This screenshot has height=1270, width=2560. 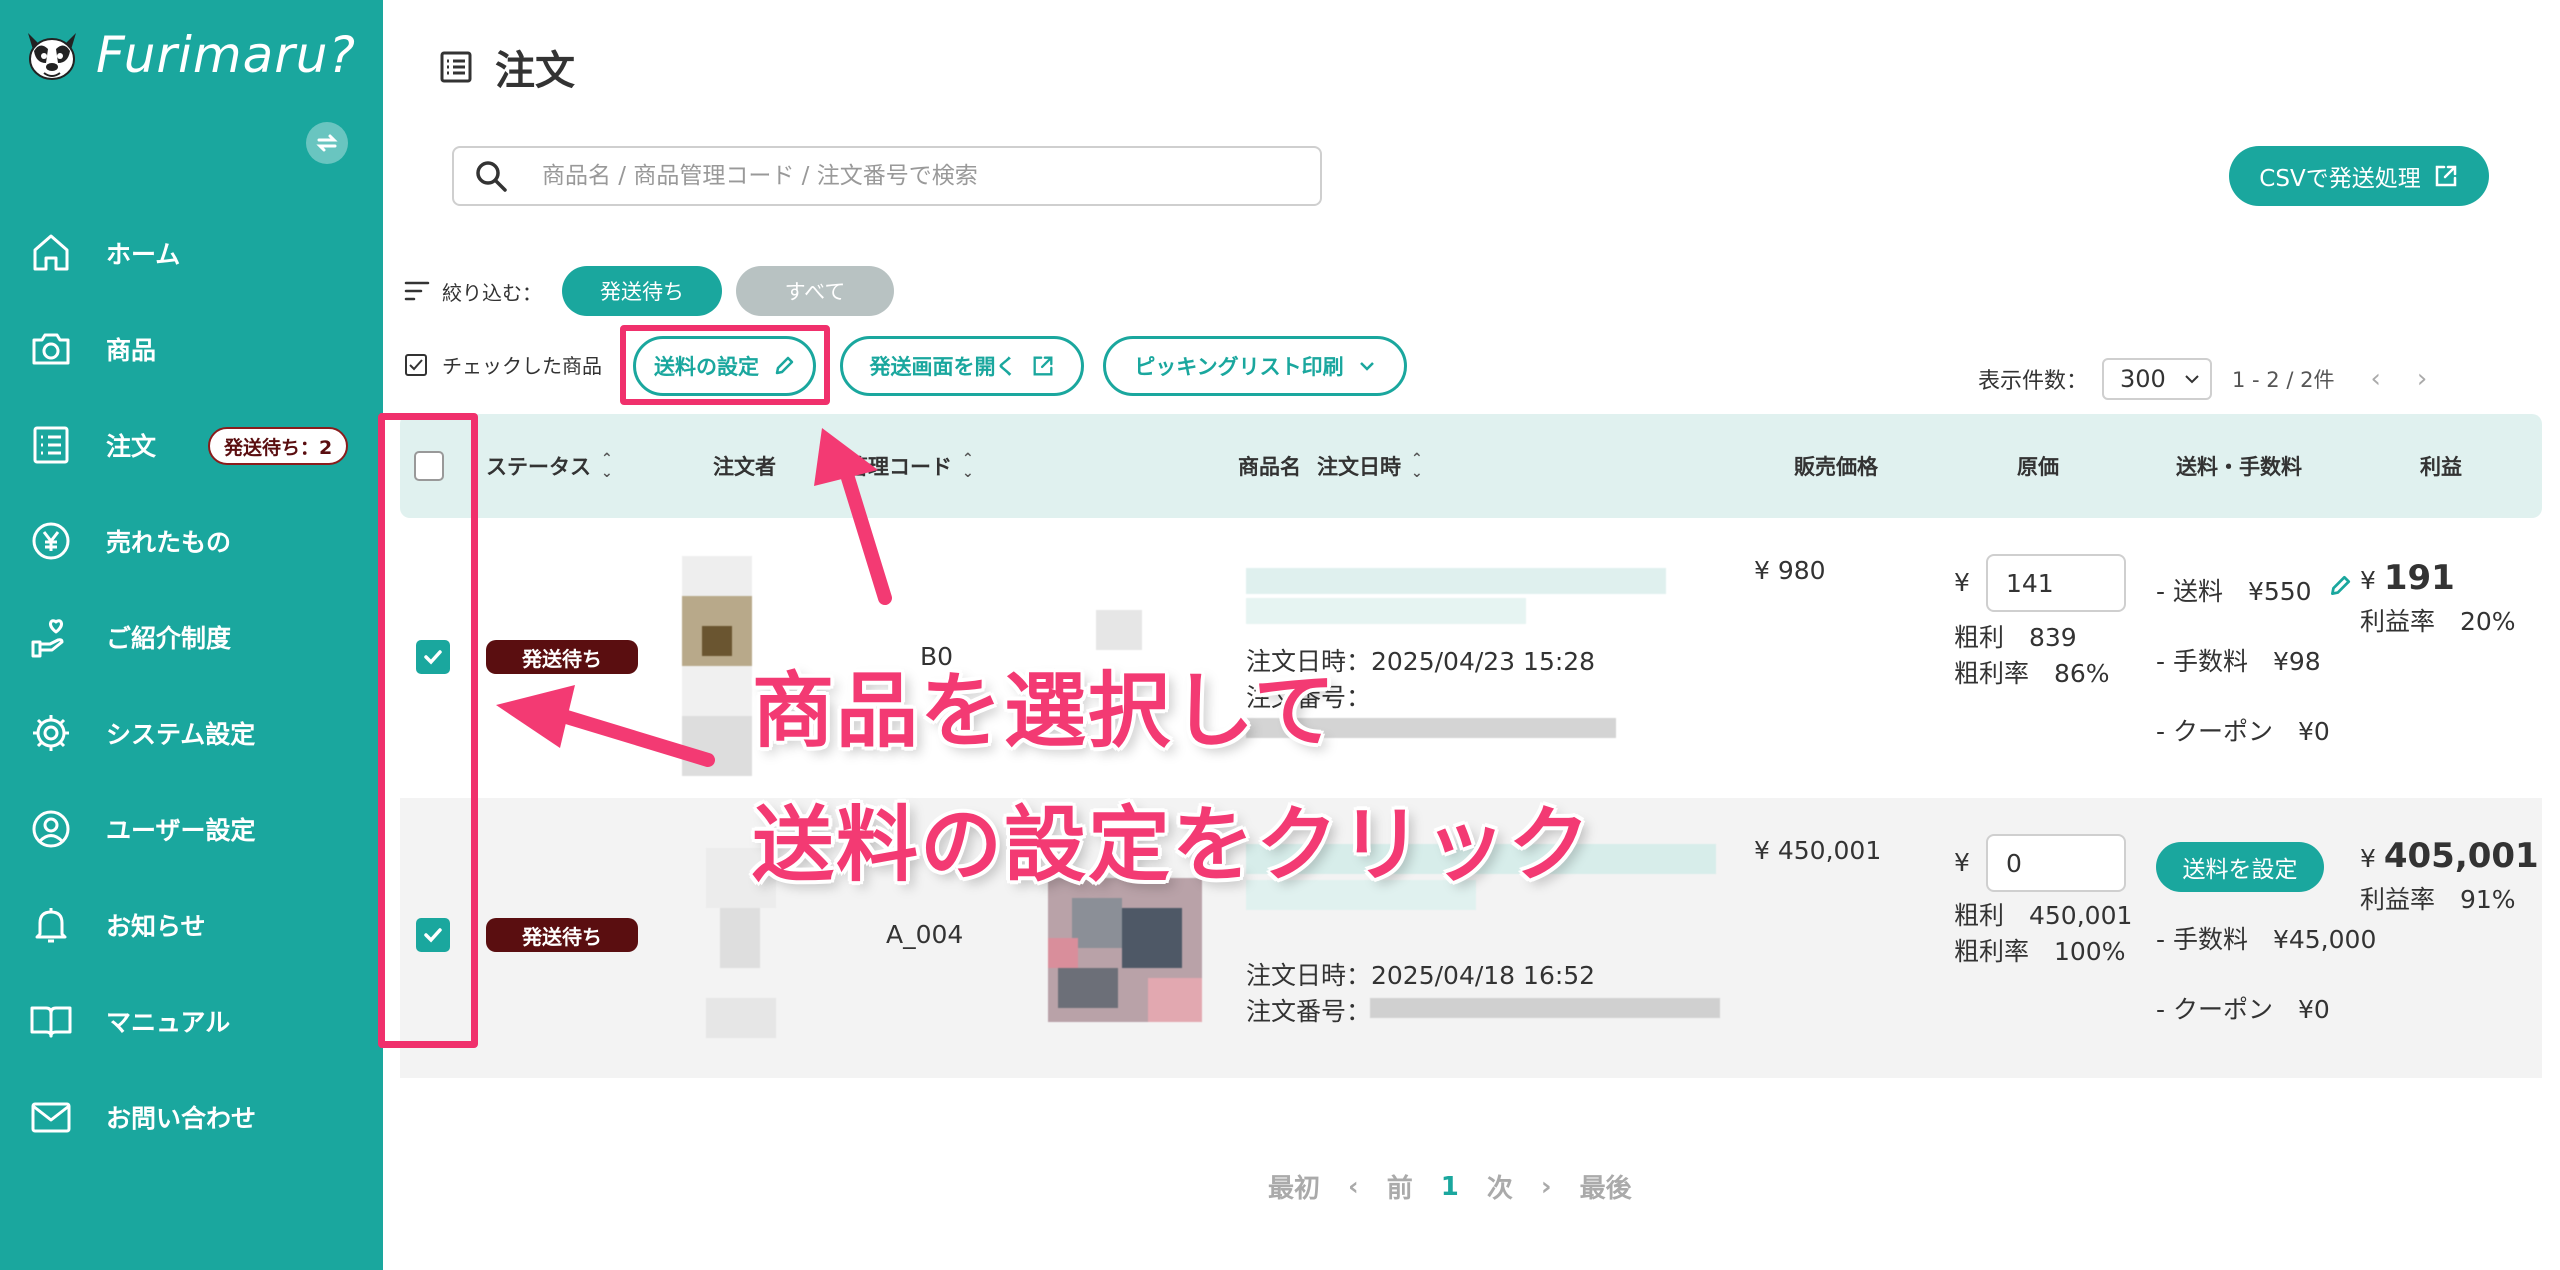 What do you see at coordinates (2359, 176) in the screenshot?
I see `csv-shipping-button: CSVで発送処理` at bounding box center [2359, 176].